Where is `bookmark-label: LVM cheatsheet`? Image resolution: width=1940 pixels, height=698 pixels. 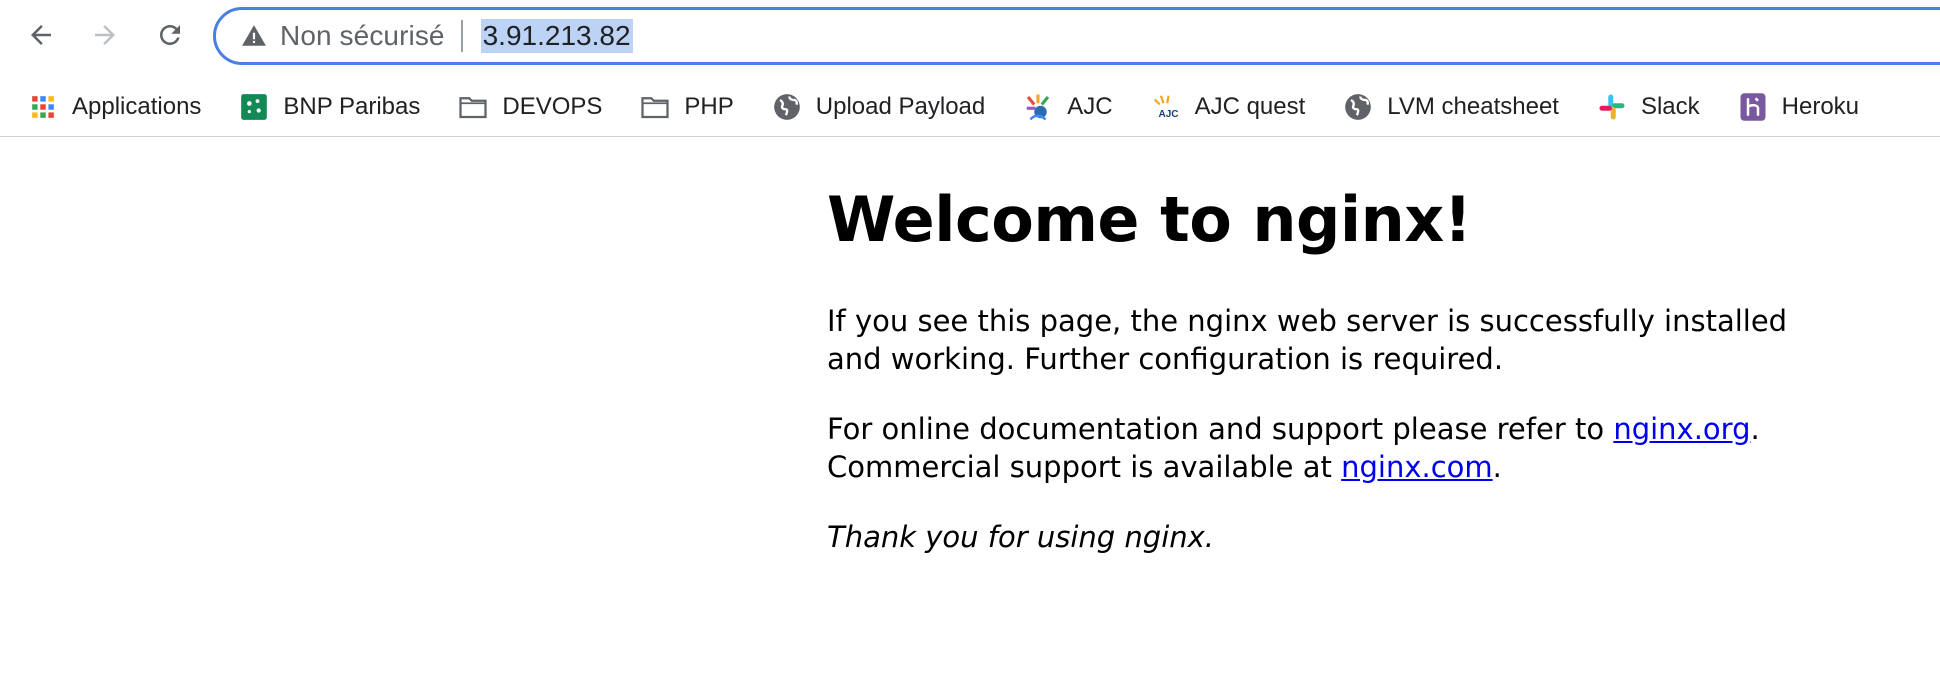
bookmark-label: LVM cheatsheet is located at coordinates (1473, 106).